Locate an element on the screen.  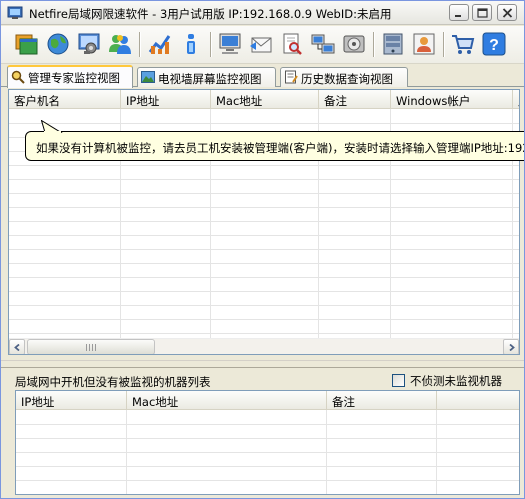
server-icon is located at coordinates (393, 44).